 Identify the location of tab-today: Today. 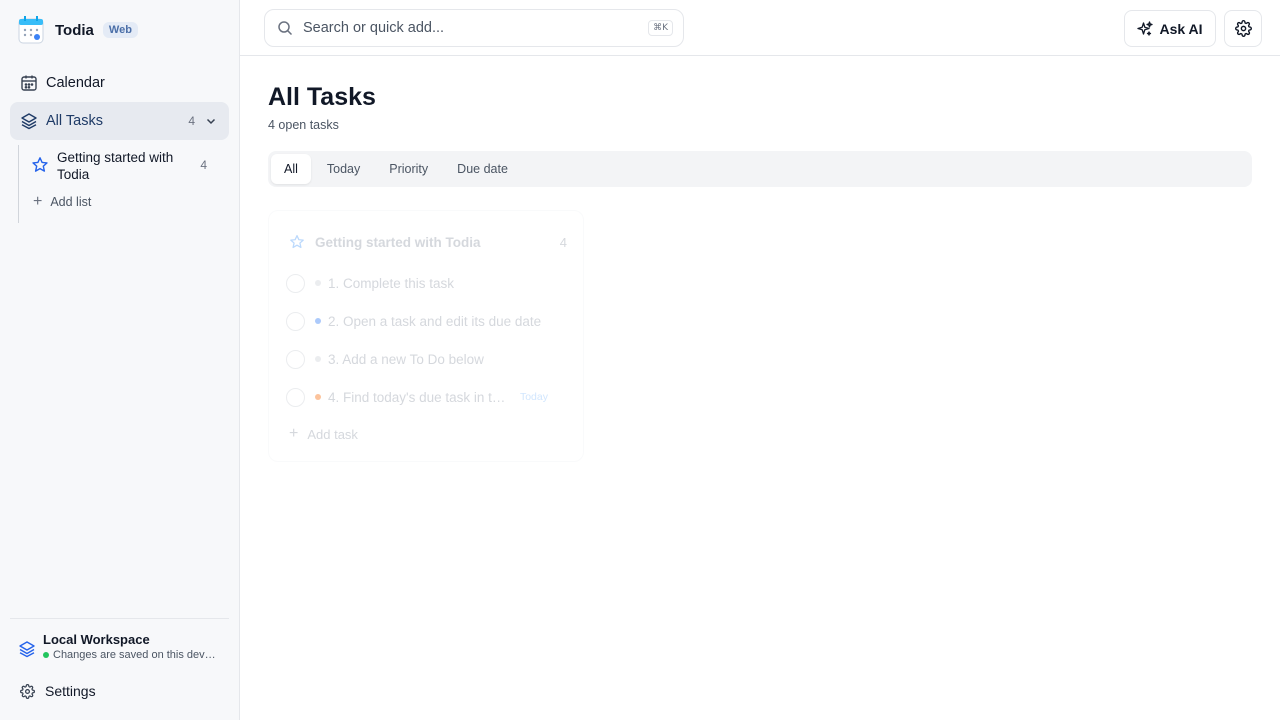
(343, 169).